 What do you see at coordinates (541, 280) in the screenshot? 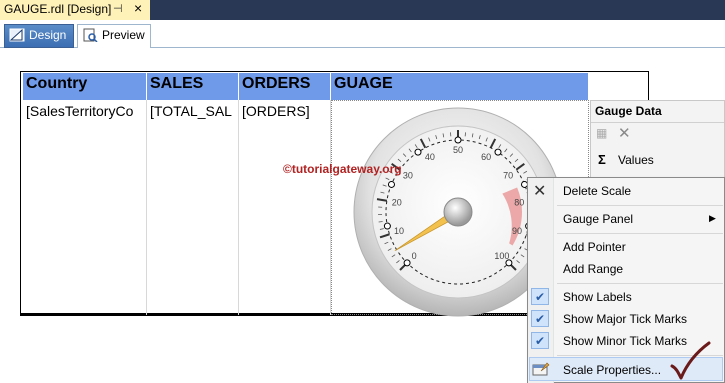
I see `context-menu-gutter` at bounding box center [541, 280].